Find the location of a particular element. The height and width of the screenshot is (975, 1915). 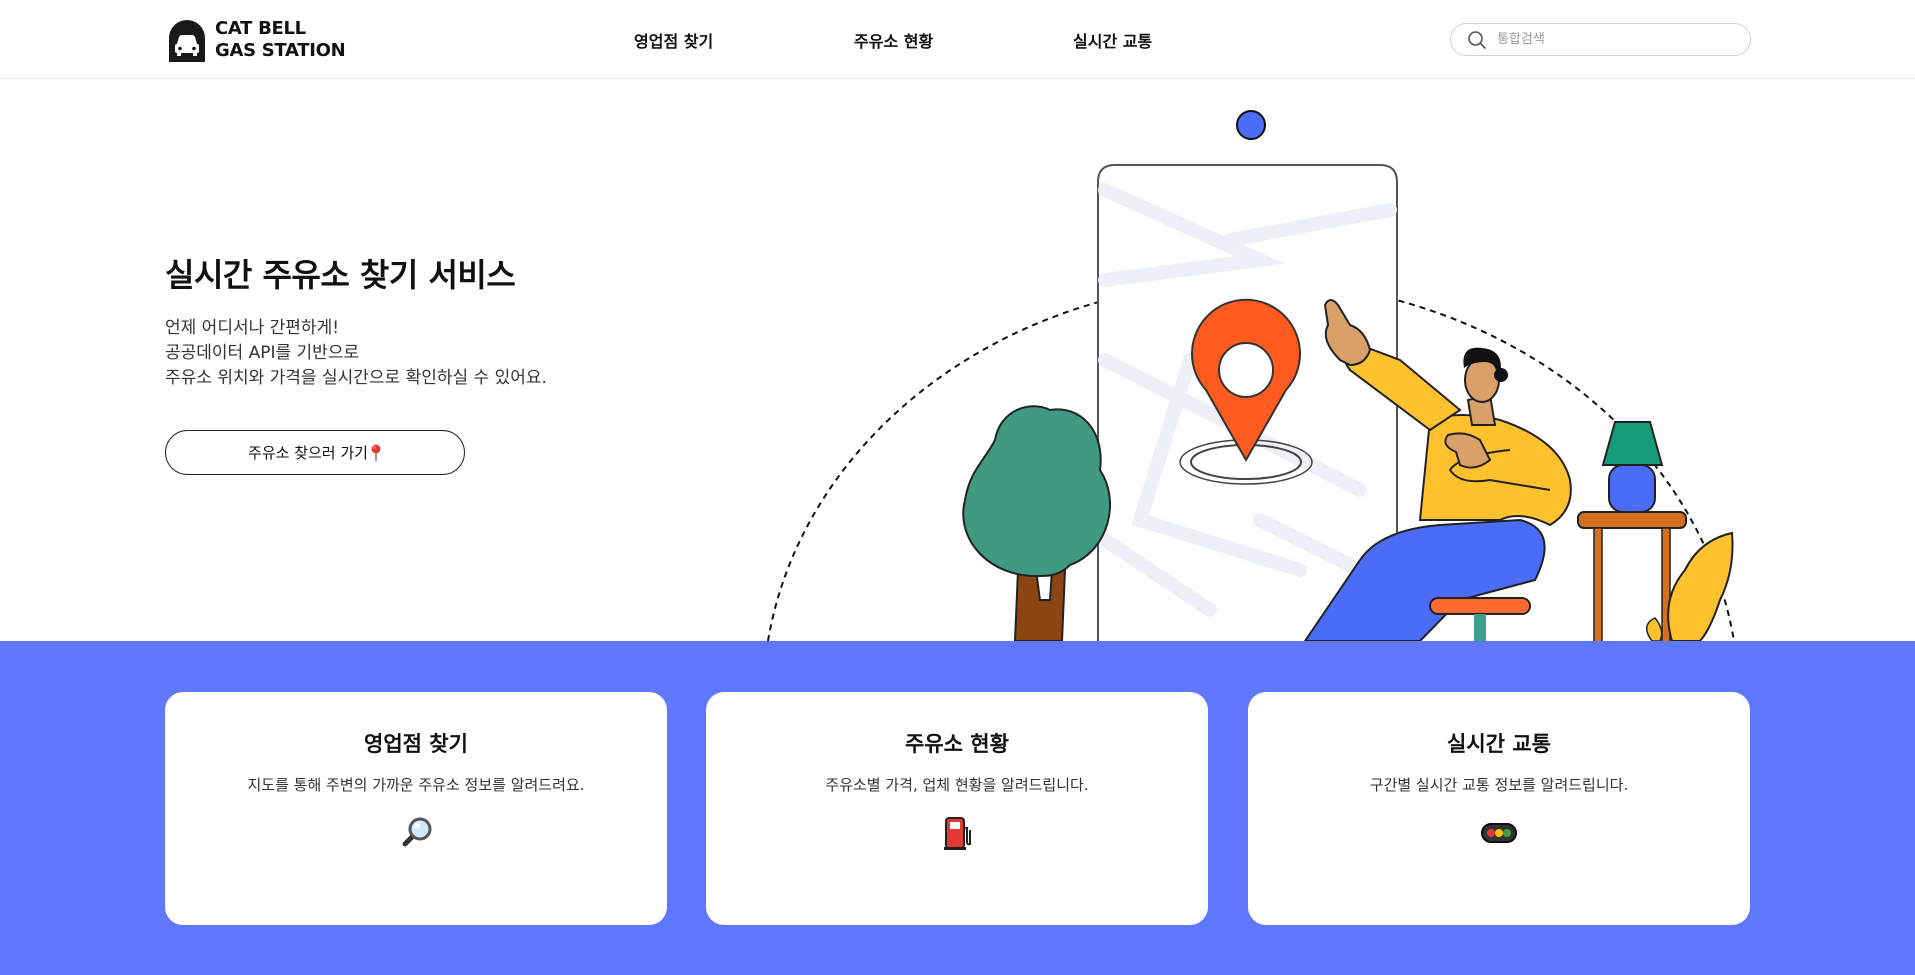

feature-card-station-status: 주유소 현황 주유소별 가격, 업체 현황을 알려드립니다. is located at coordinates (957, 808).